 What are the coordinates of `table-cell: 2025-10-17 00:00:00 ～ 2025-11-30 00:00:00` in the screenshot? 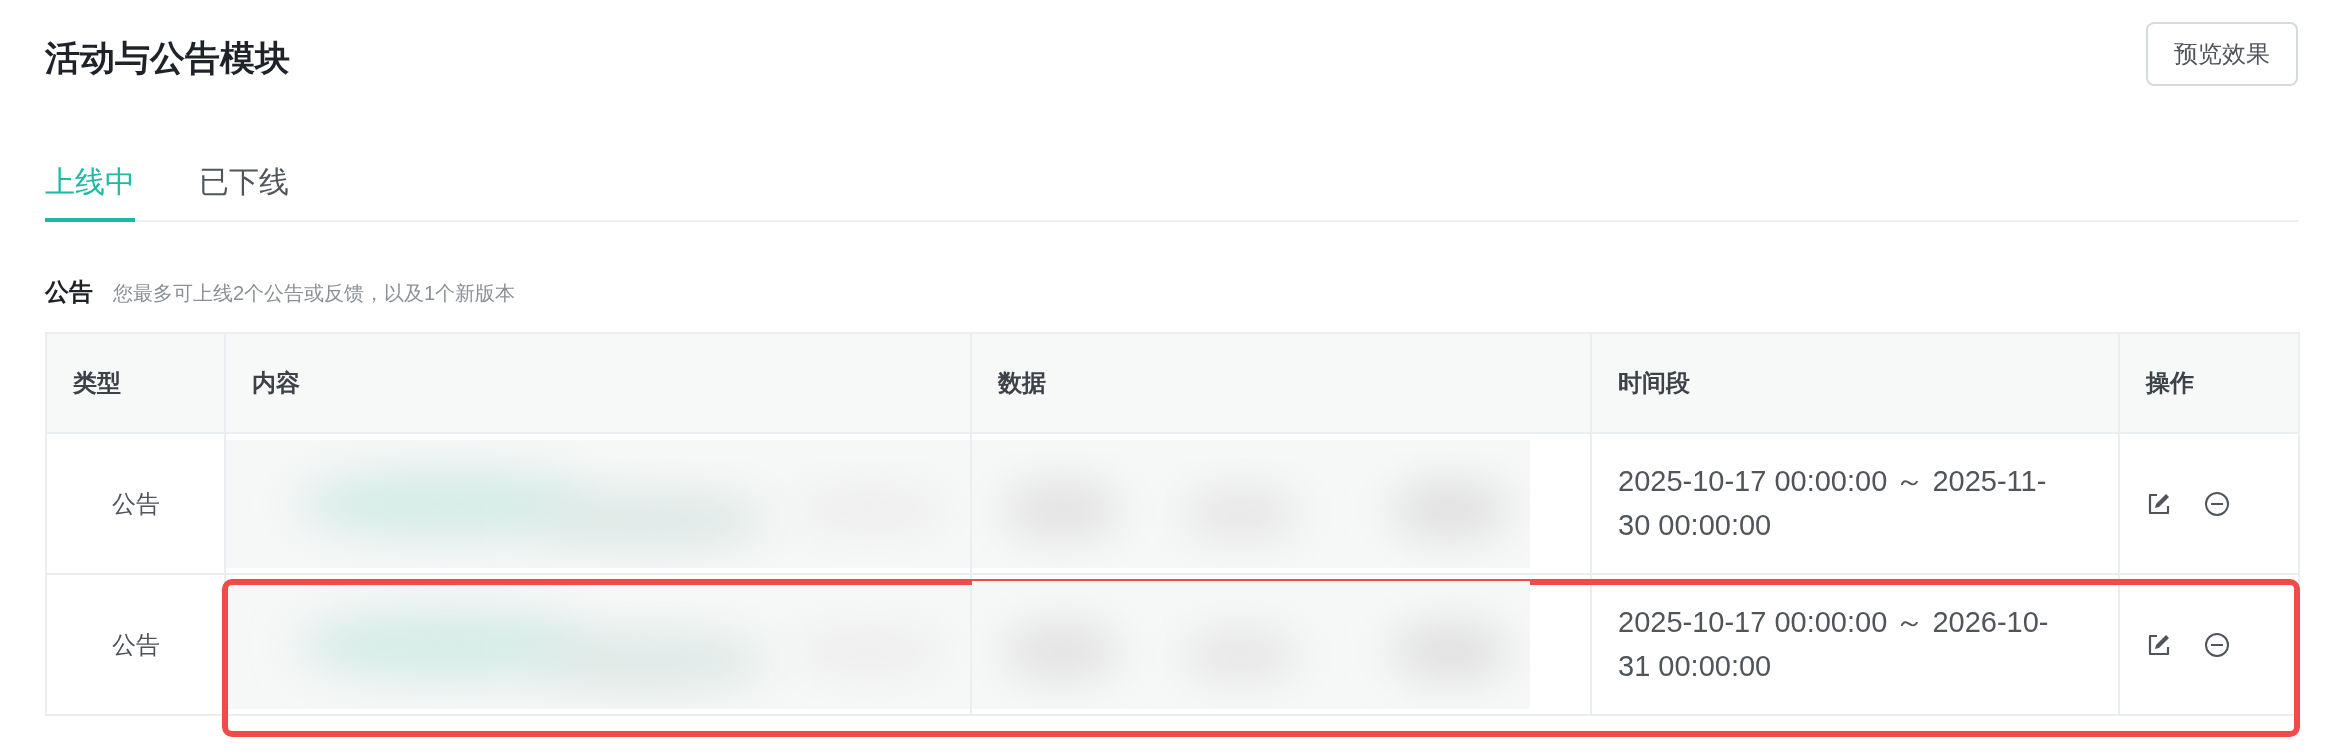 It's located at (1855, 503).